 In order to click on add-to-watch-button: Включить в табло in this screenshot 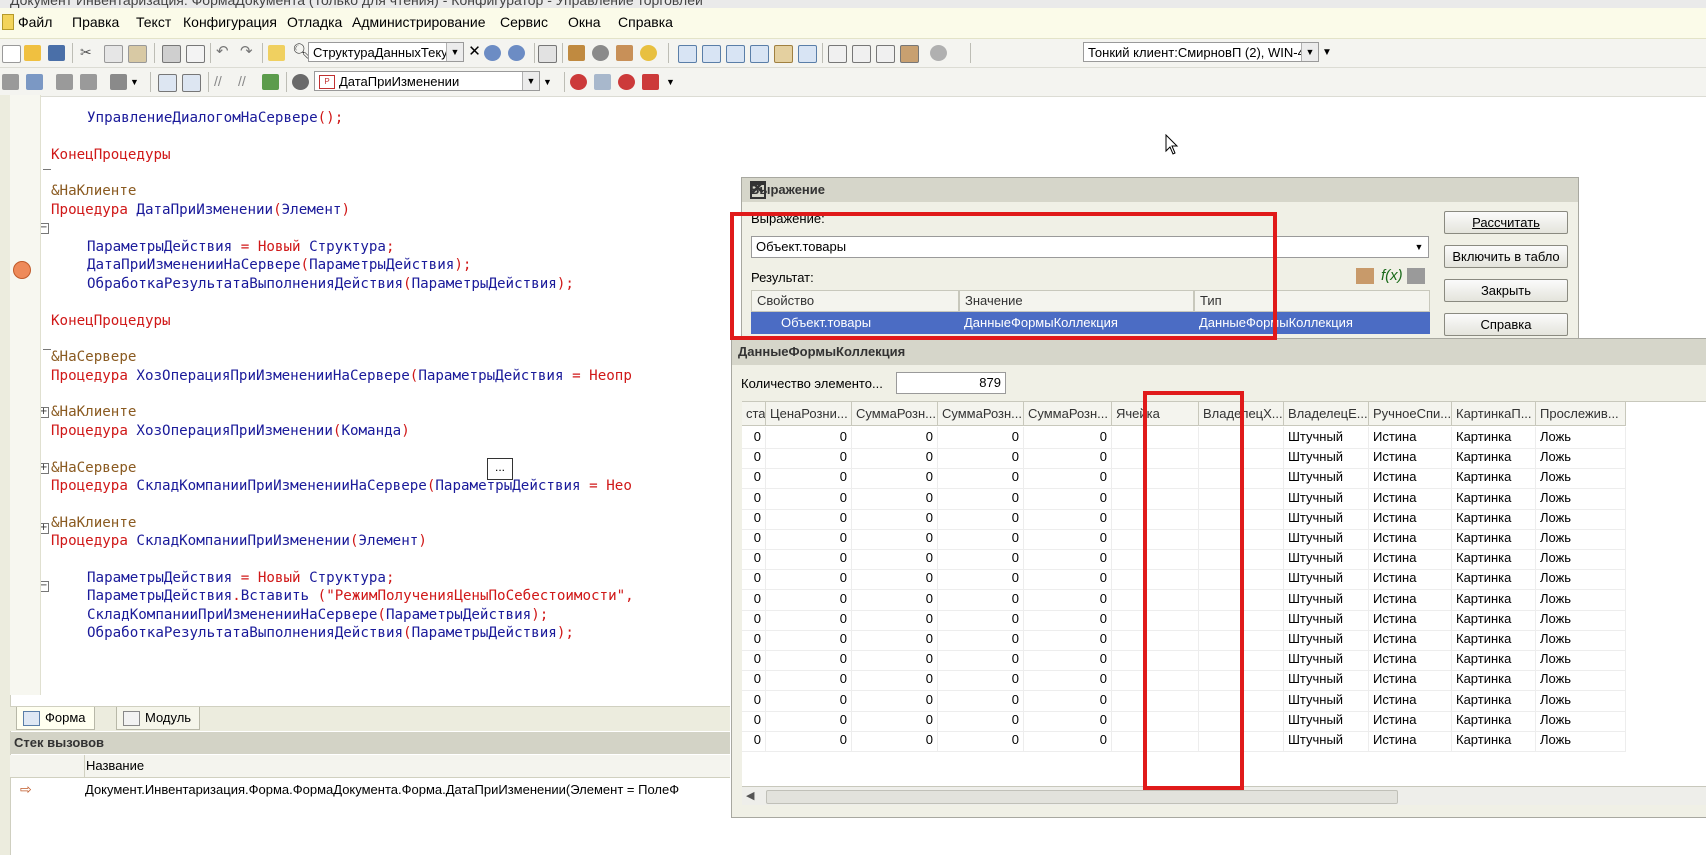, I will do `click(1506, 256)`.